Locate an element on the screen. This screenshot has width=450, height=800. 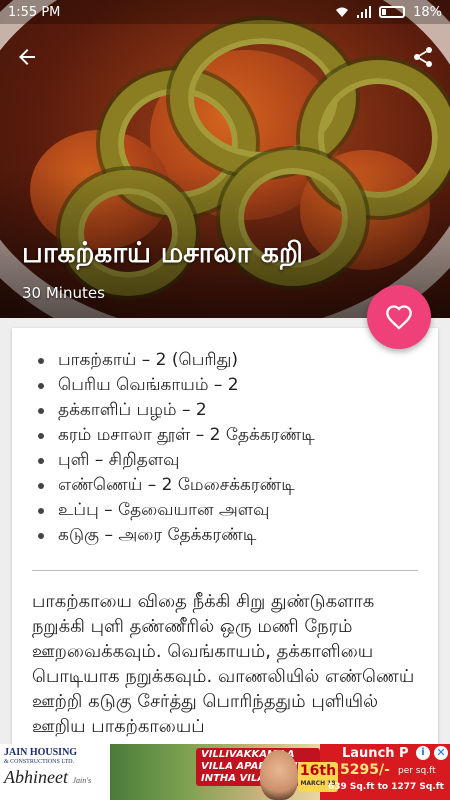
share-button is located at coordinates (423, 57).